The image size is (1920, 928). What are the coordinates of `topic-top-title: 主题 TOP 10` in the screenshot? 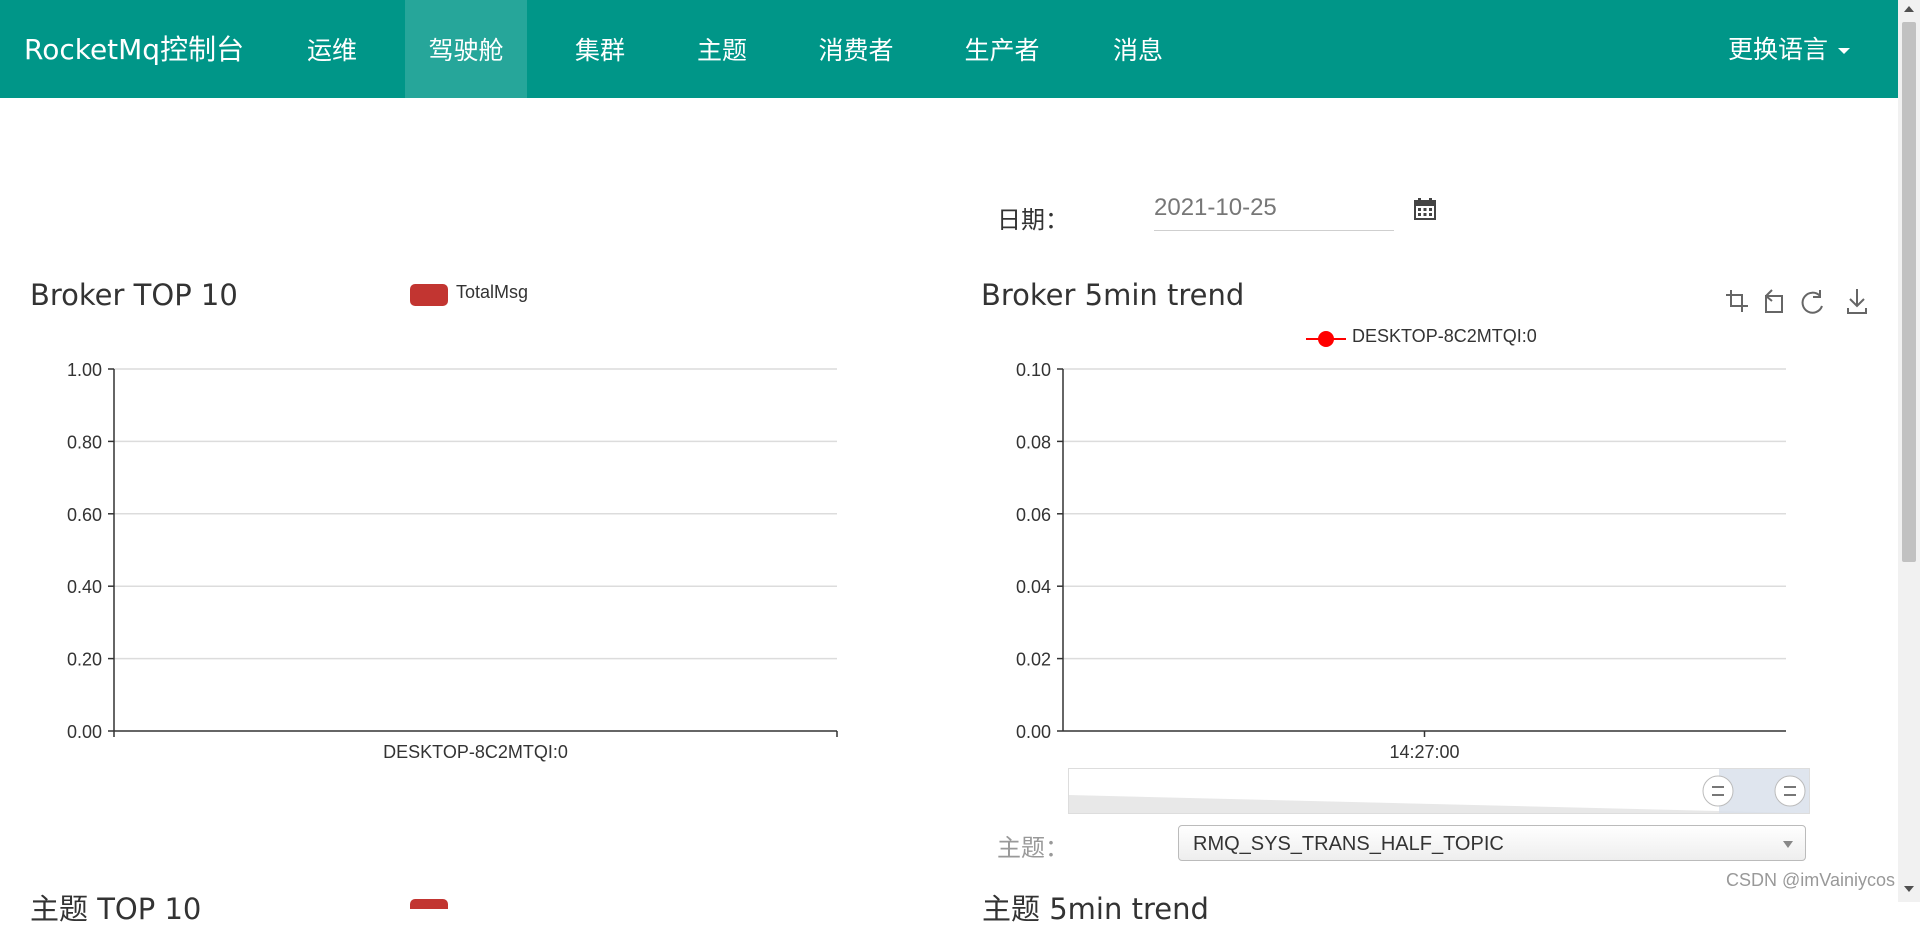 It's located at (116, 909).